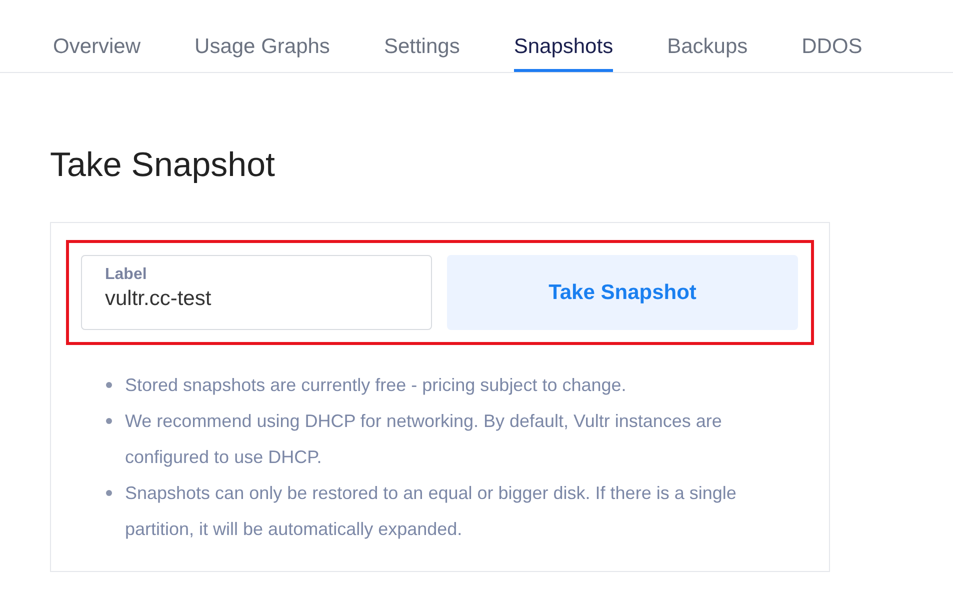 Image resolution: width=953 pixels, height=593 pixels. I want to click on tab: DDOS, so click(832, 36).